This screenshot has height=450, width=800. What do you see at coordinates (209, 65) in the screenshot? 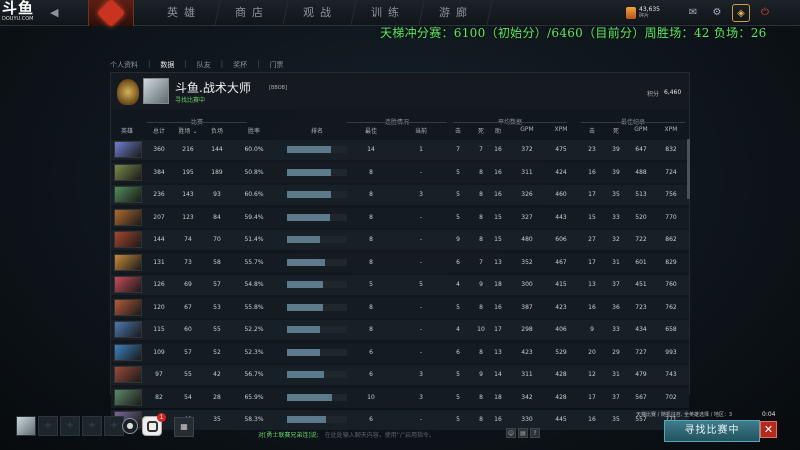
I see `subnav-teammates: 队友` at bounding box center [209, 65].